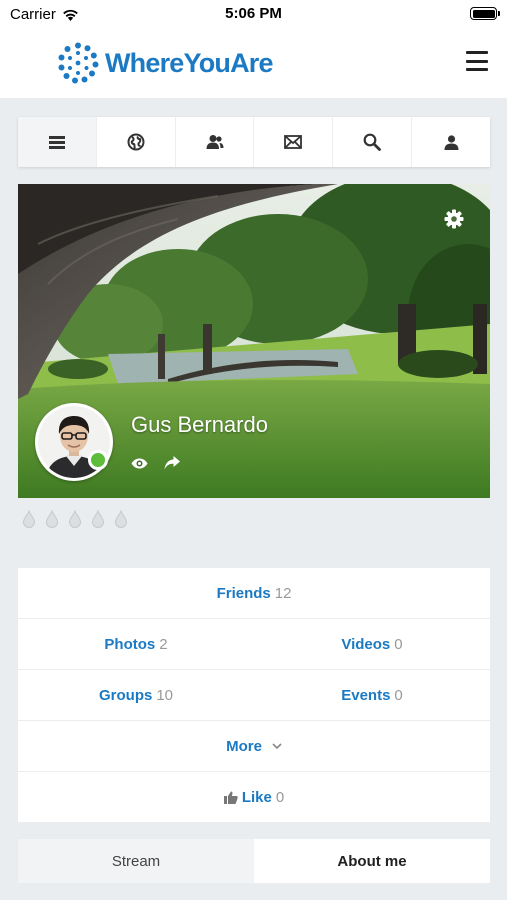  Describe the element at coordinates (398, 644) in the screenshot. I see `videos-count: 0` at that location.